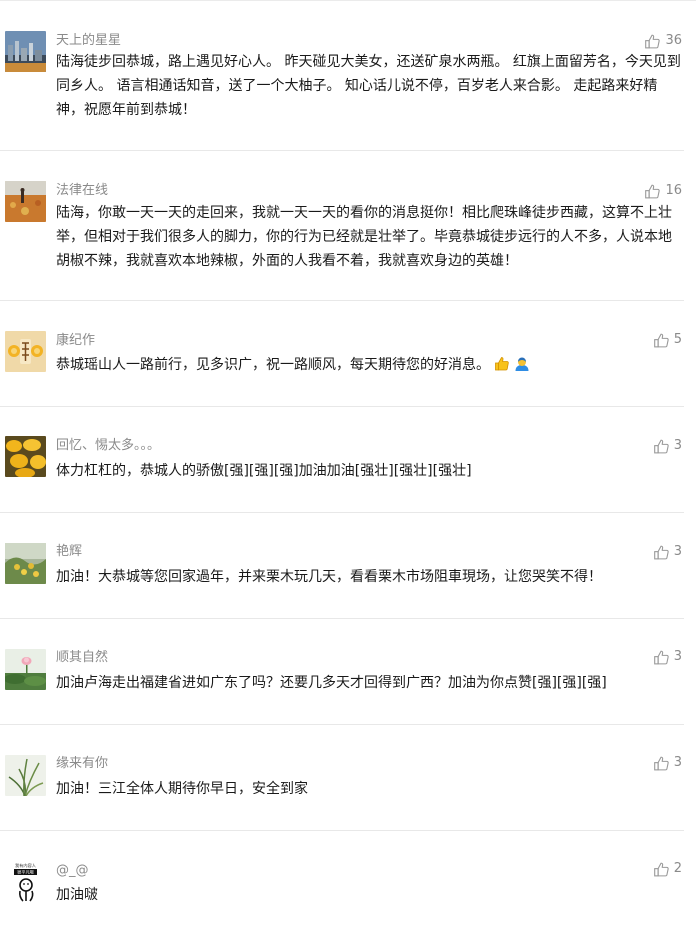 This screenshot has width=696, height=925. What do you see at coordinates (82, 658) in the screenshot?
I see `comment-nickname: 顺其自然` at bounding box center [82, 658].